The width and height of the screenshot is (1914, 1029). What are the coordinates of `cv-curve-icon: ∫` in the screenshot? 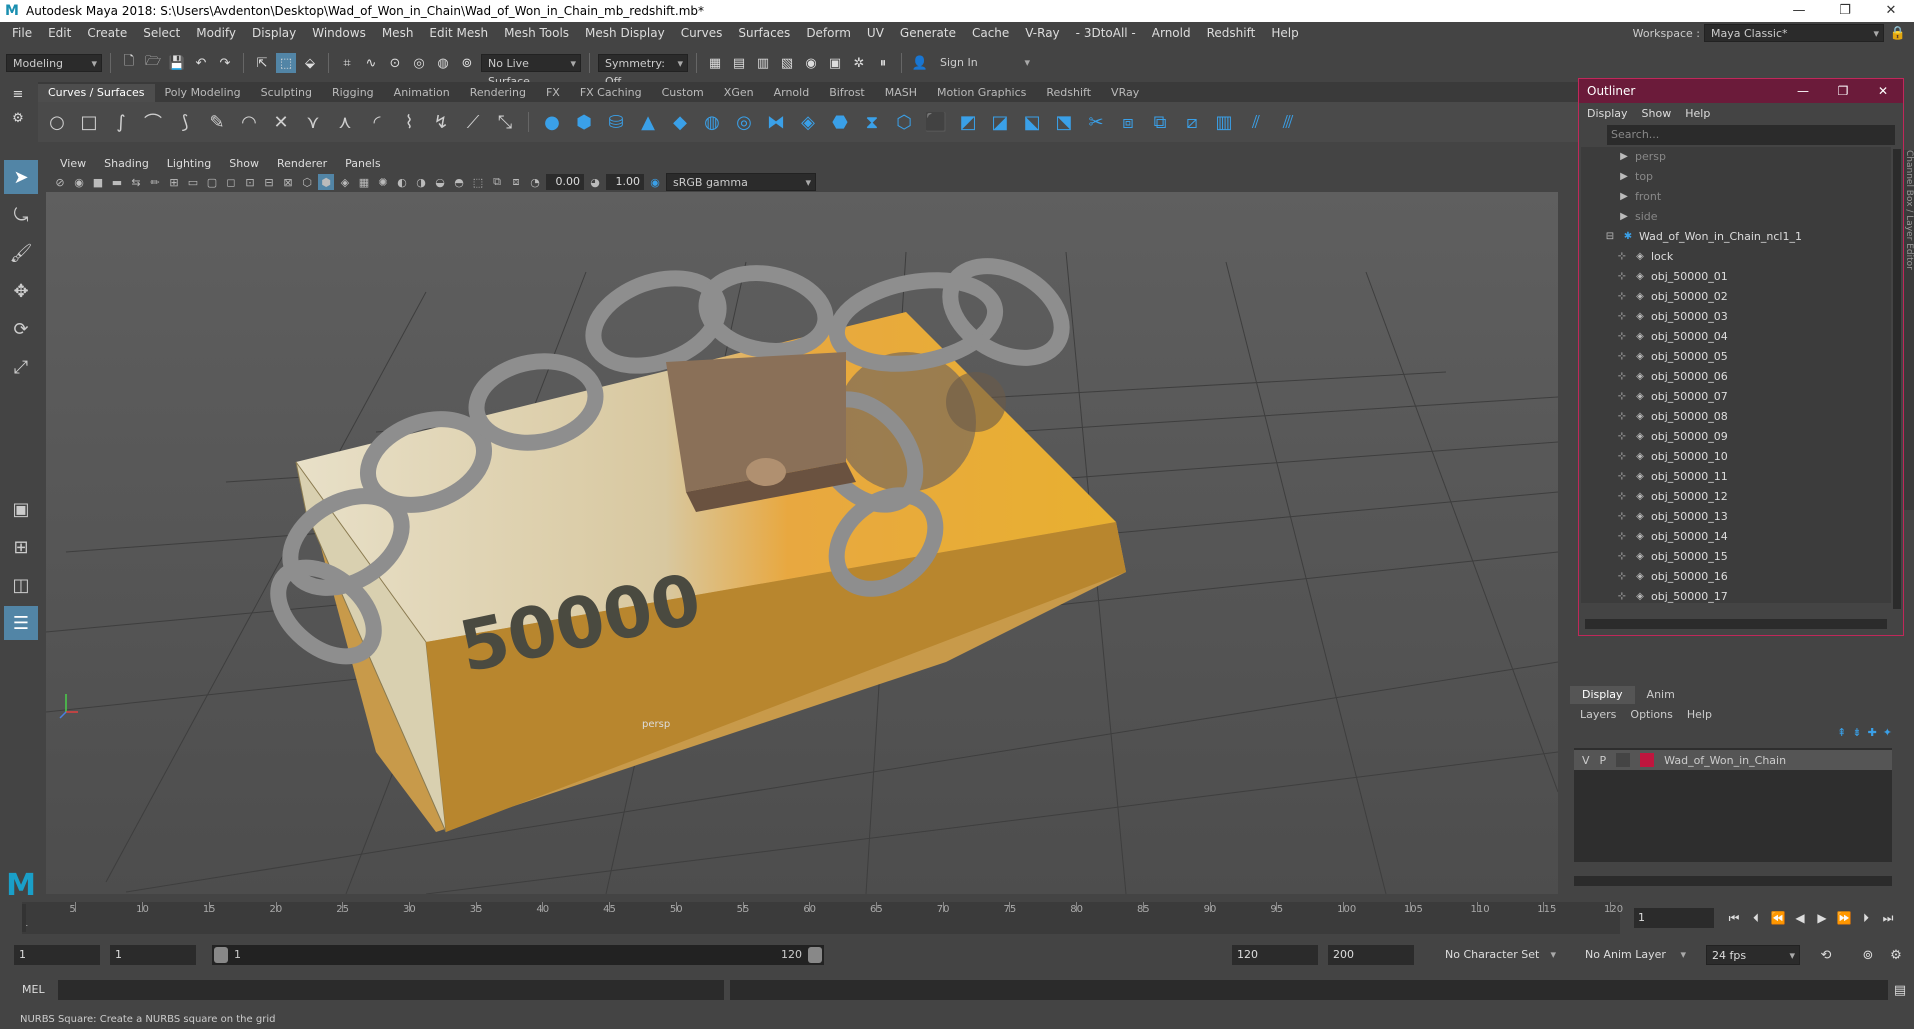 It's located at (121, 122).